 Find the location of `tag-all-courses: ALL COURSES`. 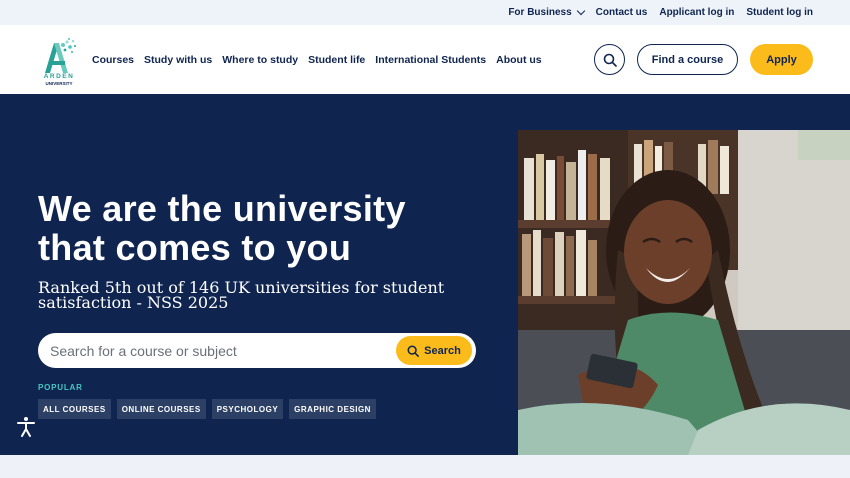

tag-all-courses: ALL COURSES is located at coordinates (74, 409).